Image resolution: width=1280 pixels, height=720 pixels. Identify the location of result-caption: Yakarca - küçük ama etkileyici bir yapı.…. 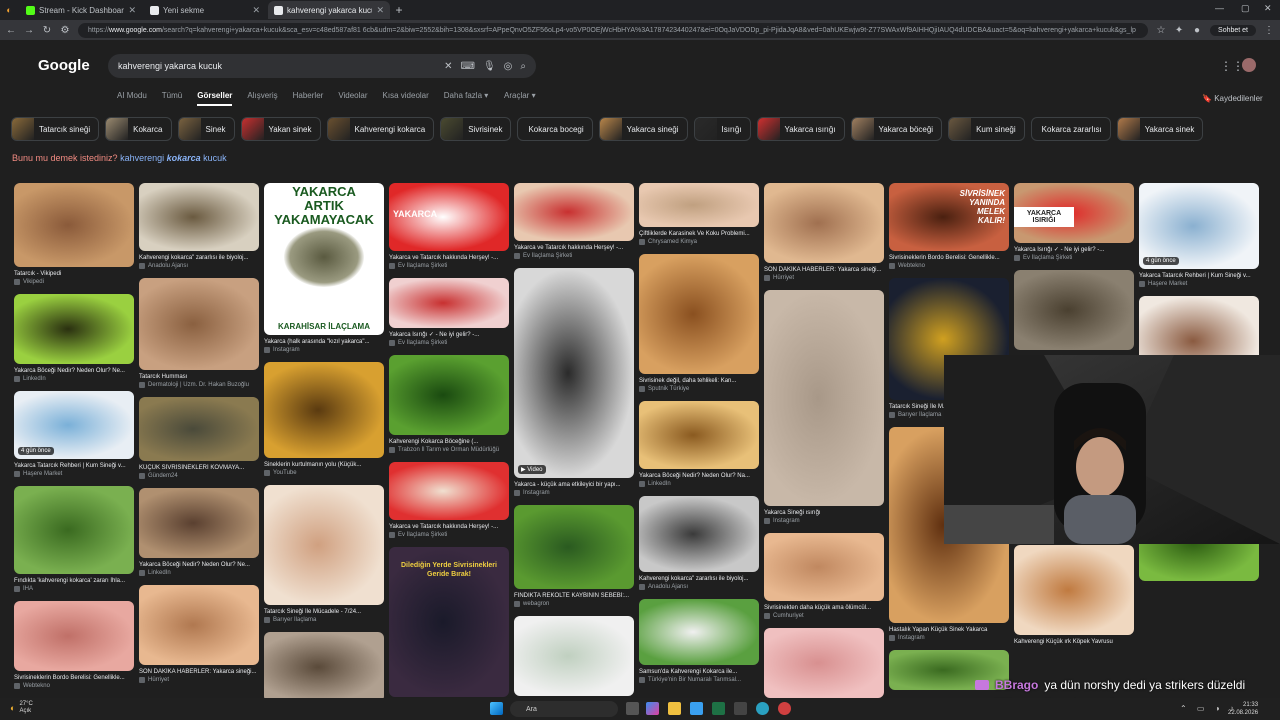
(574, 485).